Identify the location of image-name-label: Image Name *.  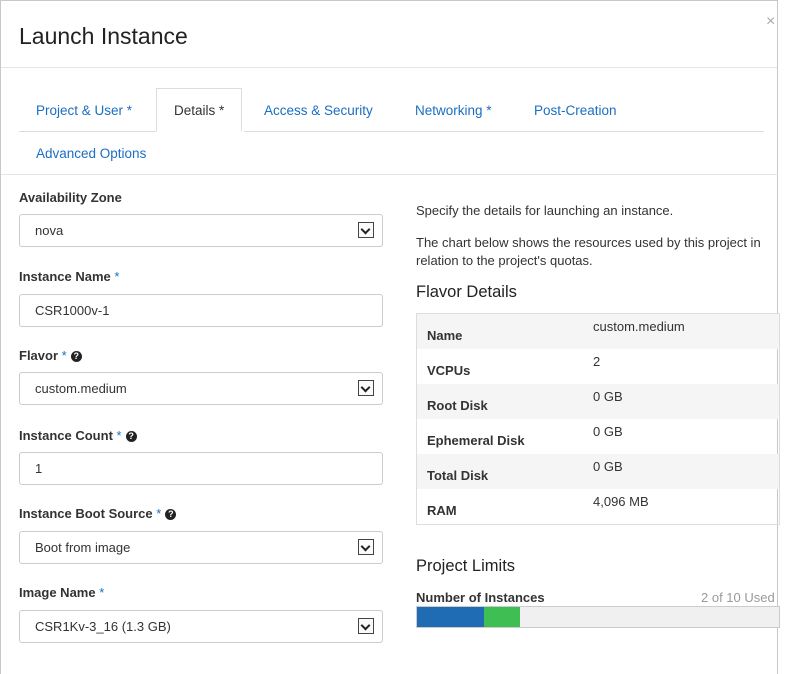
(62, 592).